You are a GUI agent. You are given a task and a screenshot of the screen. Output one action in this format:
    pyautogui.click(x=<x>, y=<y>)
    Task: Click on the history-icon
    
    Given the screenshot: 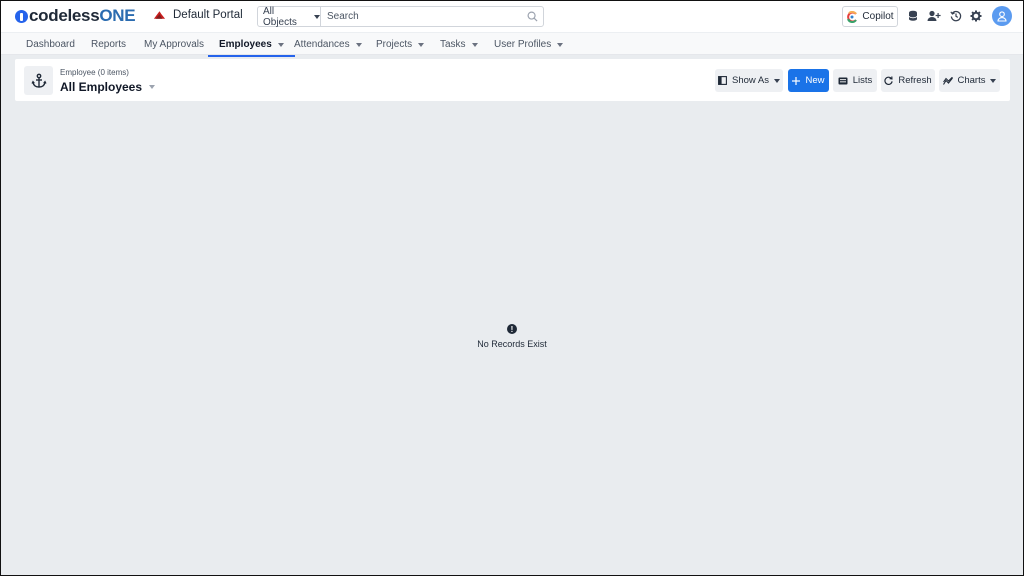 What is the action you would take?
    pyautogui.click(x=956, y=16)
    